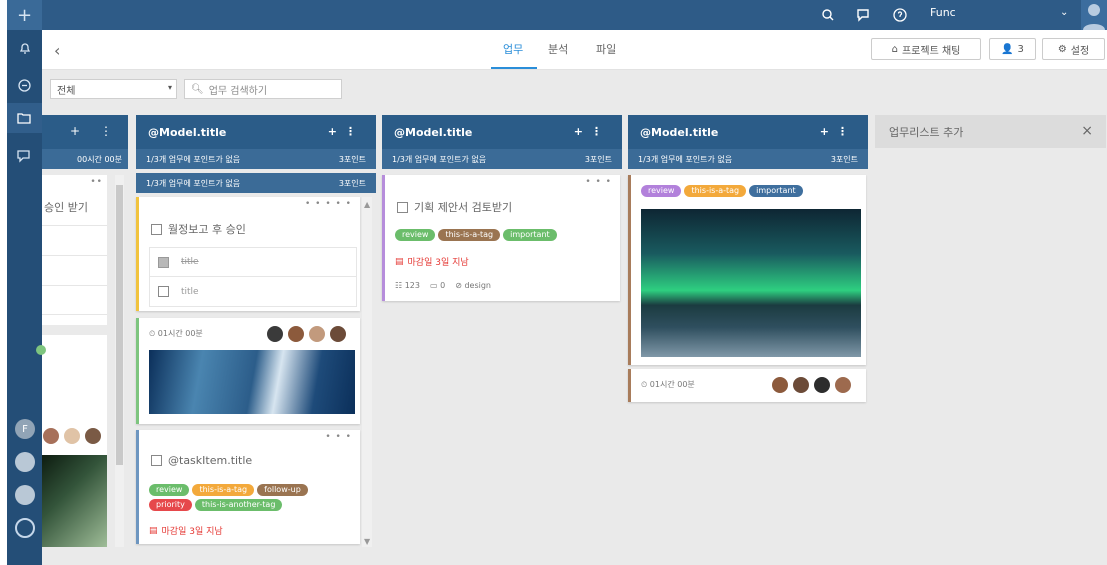 The image size is (1107, 565). I want to click on scroll-down-icon: ▼, so click(367, 541).